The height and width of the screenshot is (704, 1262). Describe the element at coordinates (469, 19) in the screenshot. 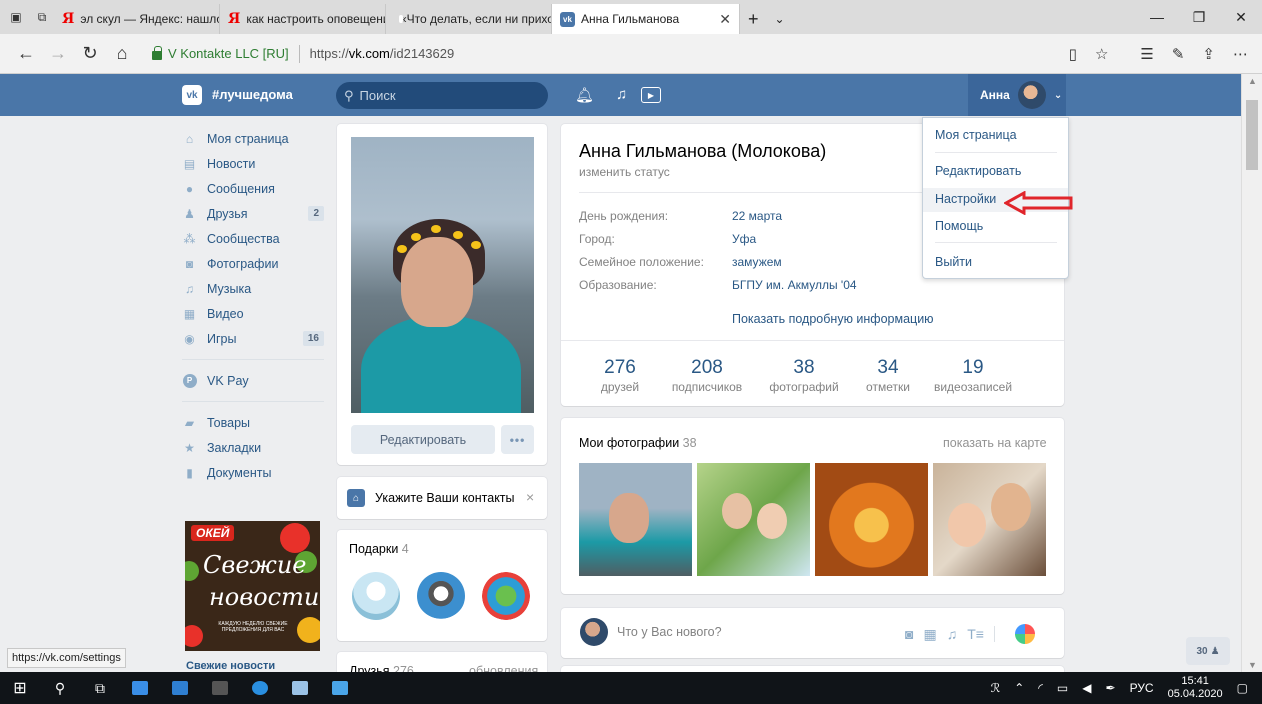

I see `browser-tab-3: «Что делать, если ни прихо` at that location.